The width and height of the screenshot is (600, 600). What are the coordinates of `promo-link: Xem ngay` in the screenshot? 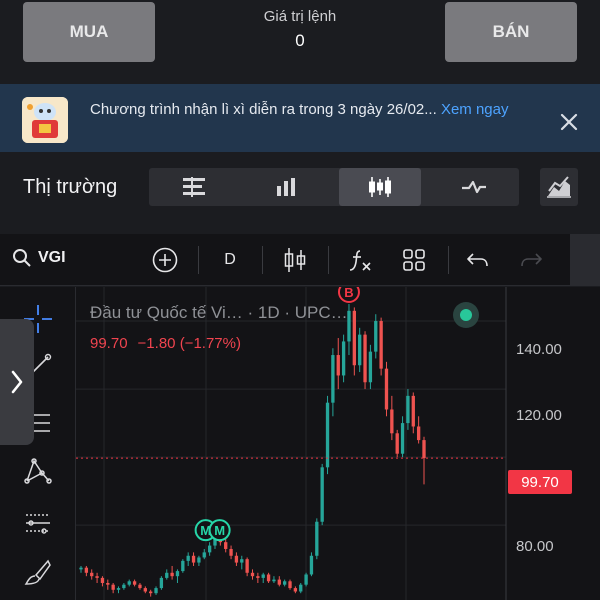 It's located at (475, 109).